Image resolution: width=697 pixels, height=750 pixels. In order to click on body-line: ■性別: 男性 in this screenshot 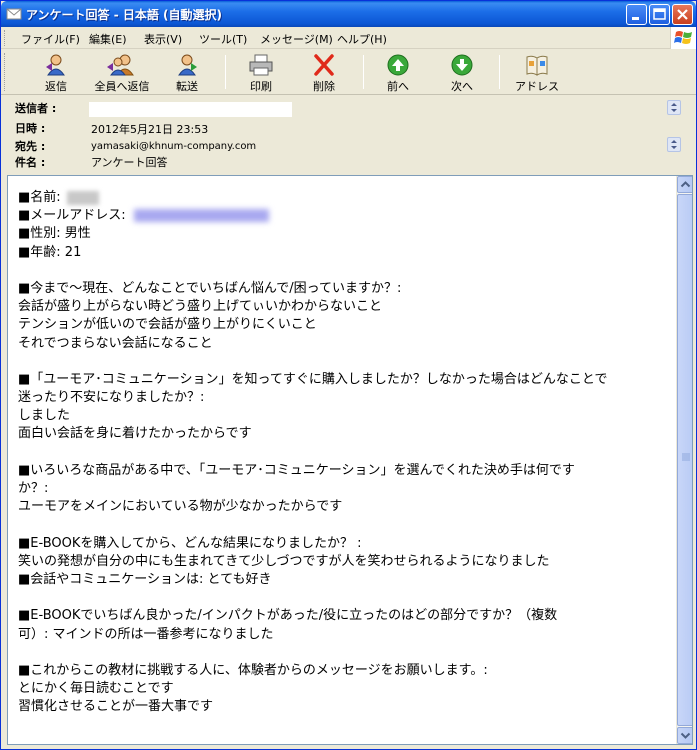, I will do `click(54, 234)`.